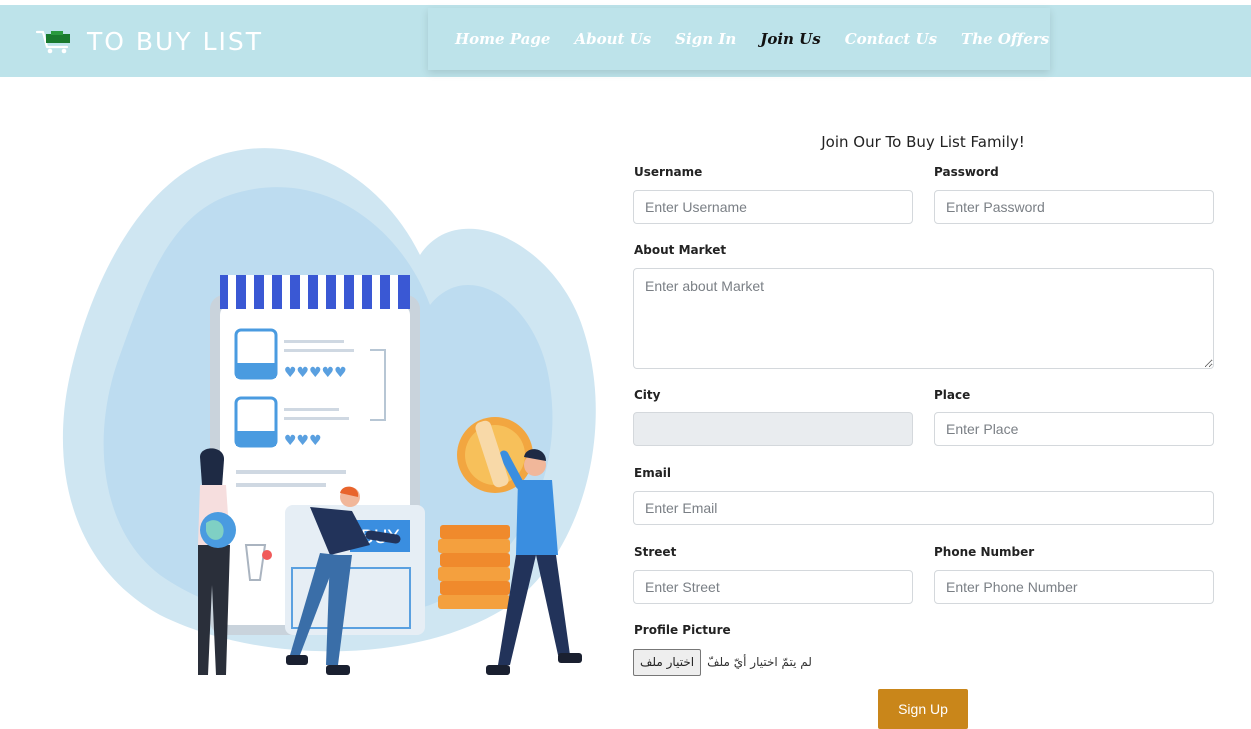 This screenshot has width=1251, height=729. Describe the element at coordinates (1074, 207) in the screenshot. I see `password-input` at that location.